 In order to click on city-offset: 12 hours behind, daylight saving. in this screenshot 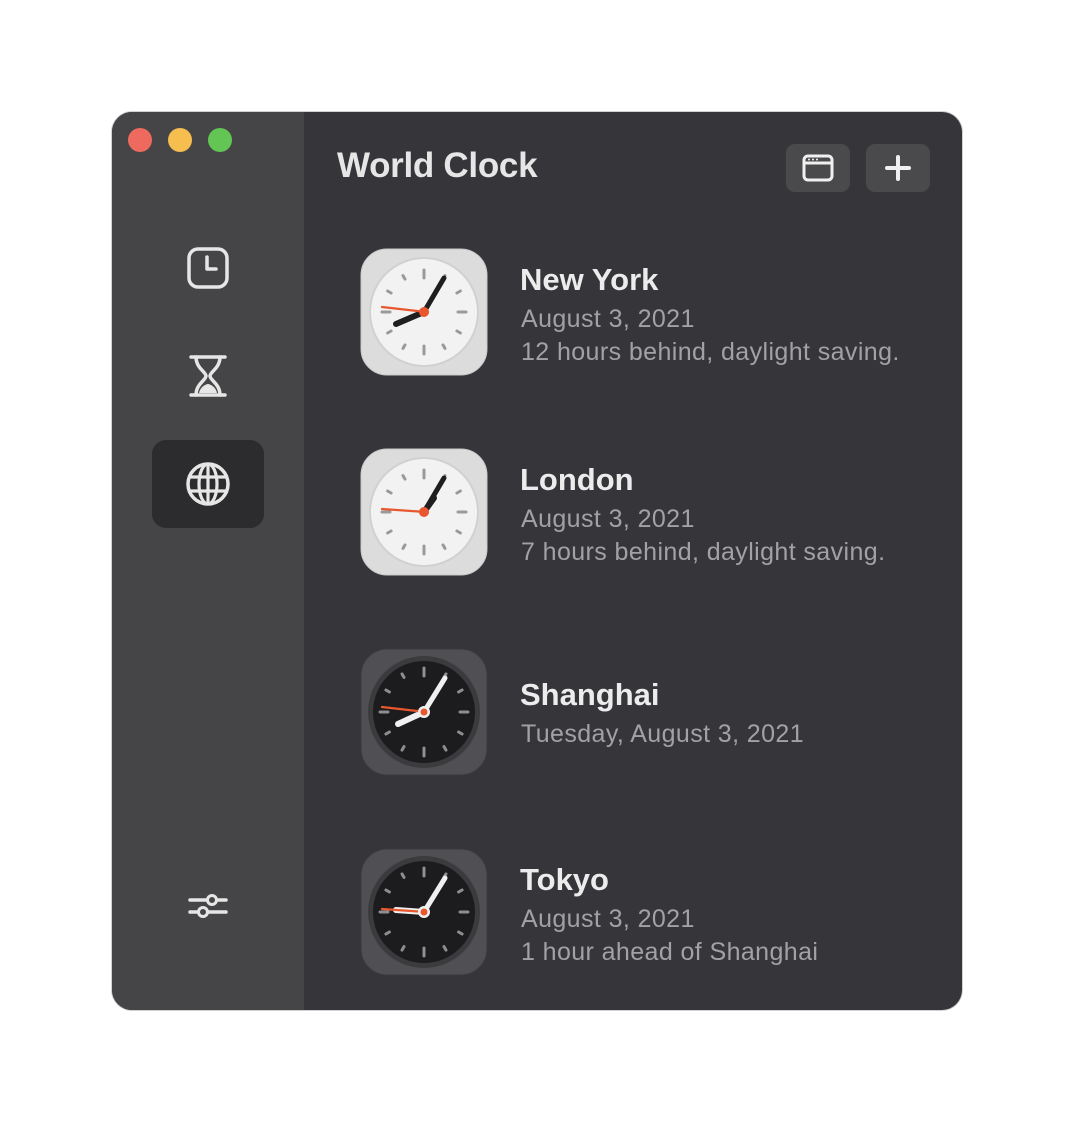, I will do `click(710, 352)`.